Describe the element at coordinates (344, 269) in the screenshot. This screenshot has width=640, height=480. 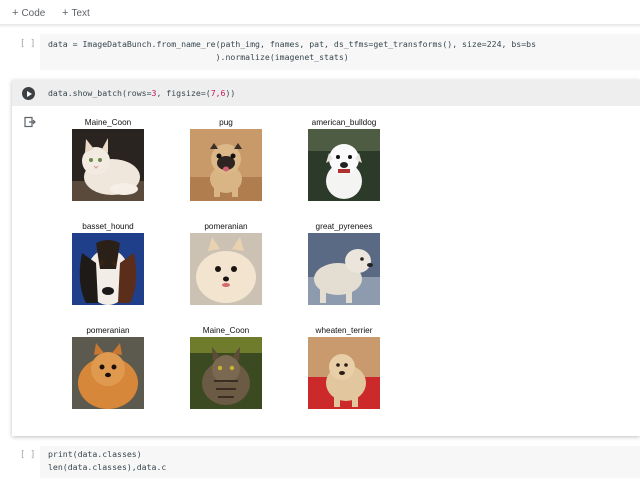
I see `great-pyrenees-photo` at that location.